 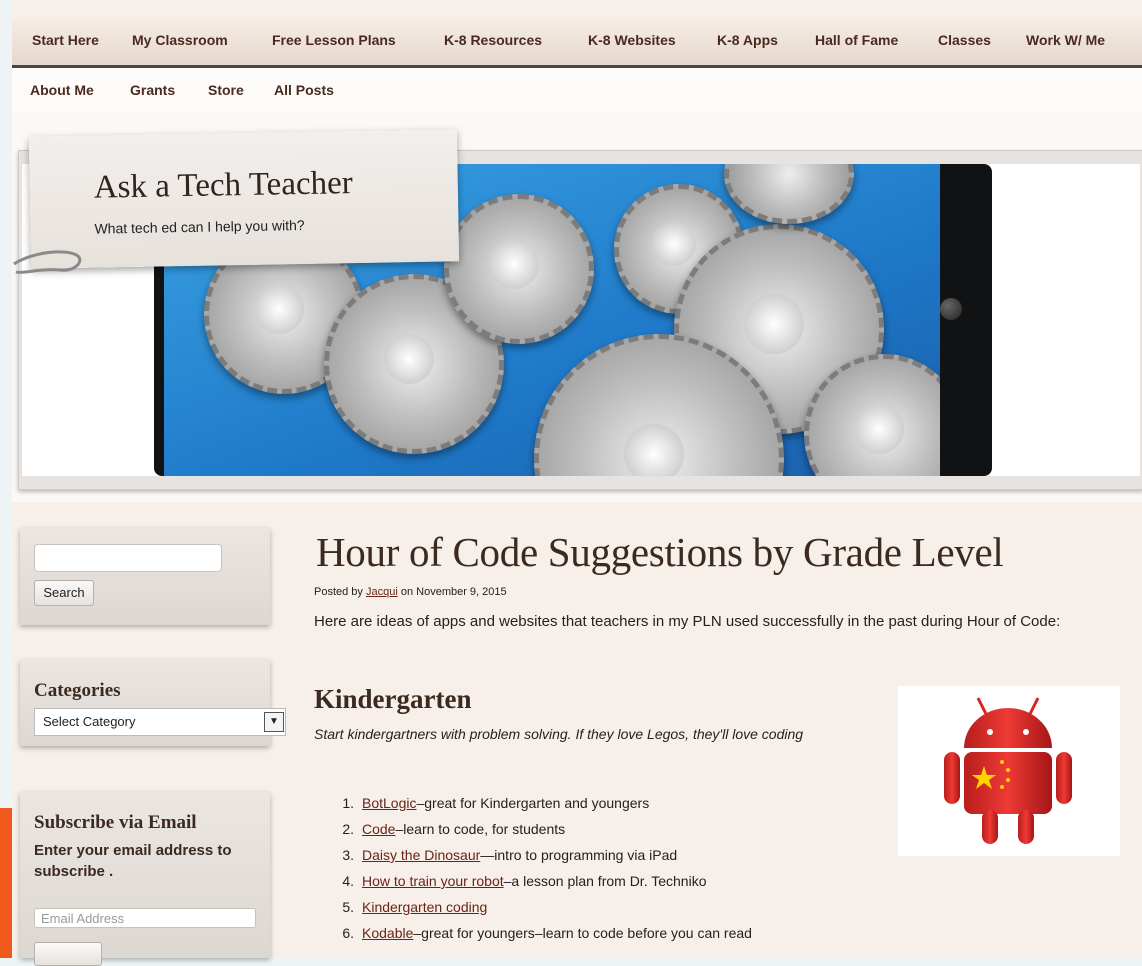 I want to click on list-item: 2. Code–learn to code, for students, so click(x=614, y=829).